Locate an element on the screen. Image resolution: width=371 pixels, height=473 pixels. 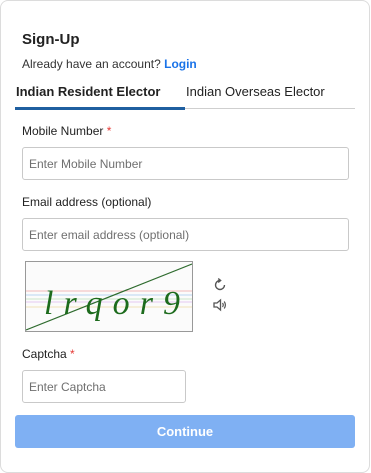
account-prompt: Already have an account? is located at coordinates (91, 64).